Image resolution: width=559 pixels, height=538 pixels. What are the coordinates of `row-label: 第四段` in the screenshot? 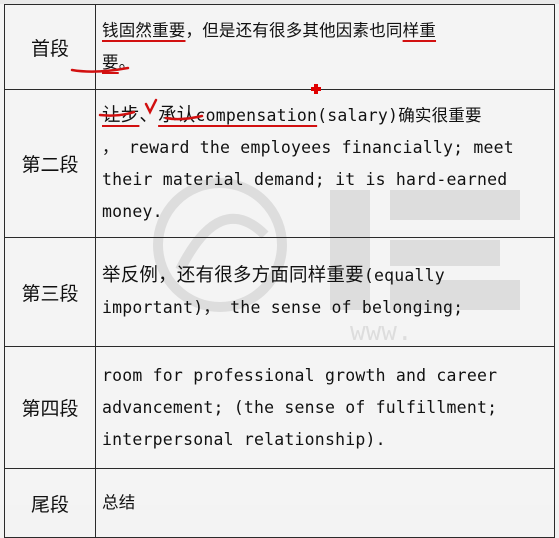 It's located at (50, 407).